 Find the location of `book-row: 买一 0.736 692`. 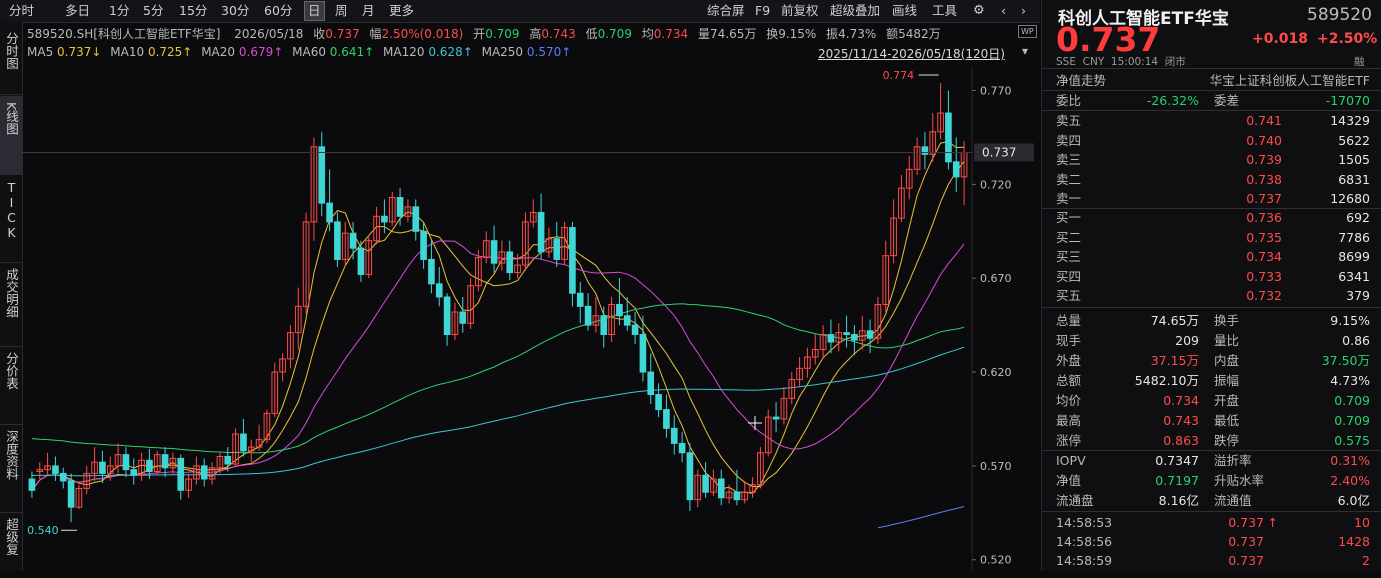

book-row: 买一 0.736 692 is located at coordinates (1211, 218).